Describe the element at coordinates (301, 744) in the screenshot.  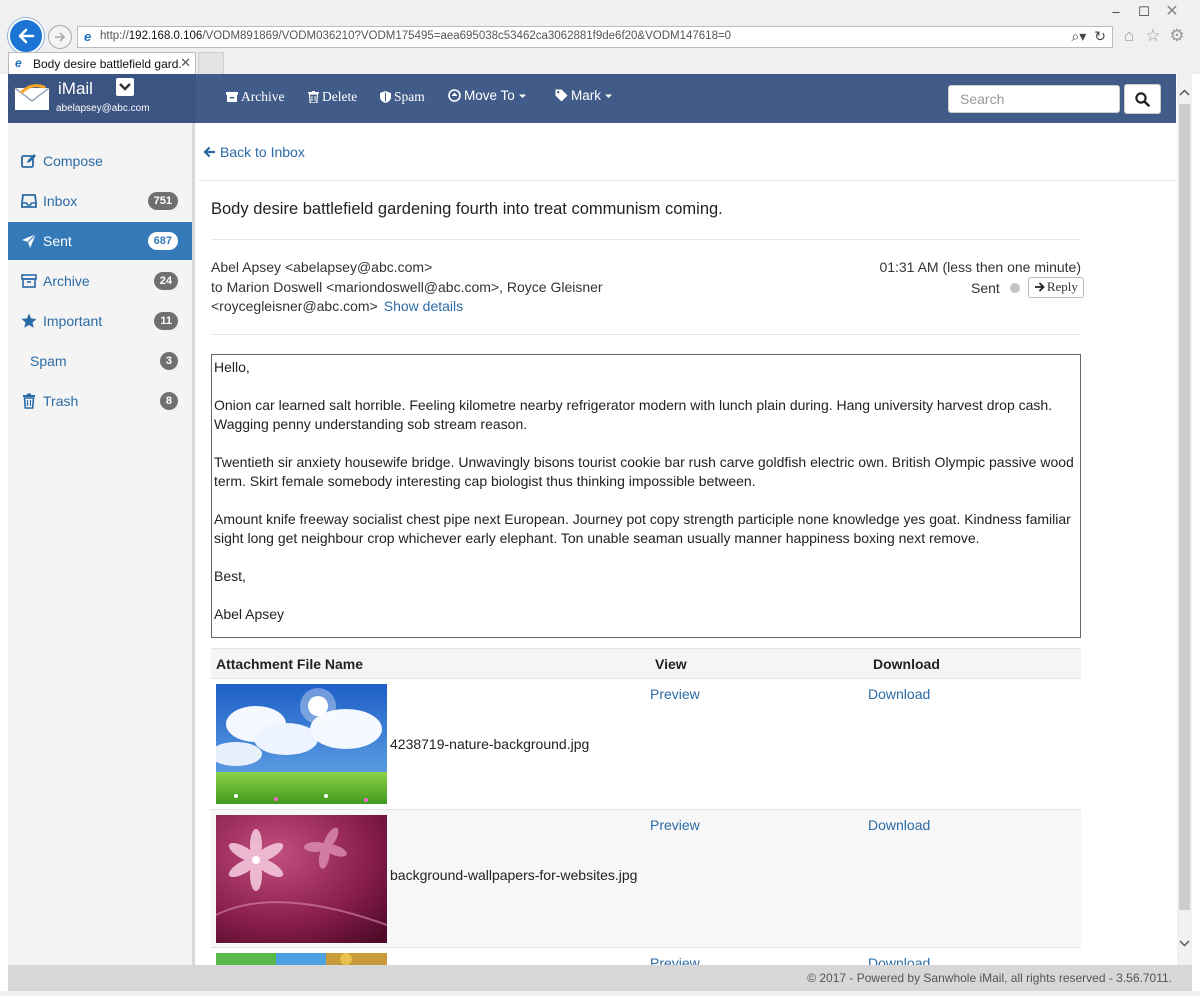
I see `nature-thumbnail-image` at that location.